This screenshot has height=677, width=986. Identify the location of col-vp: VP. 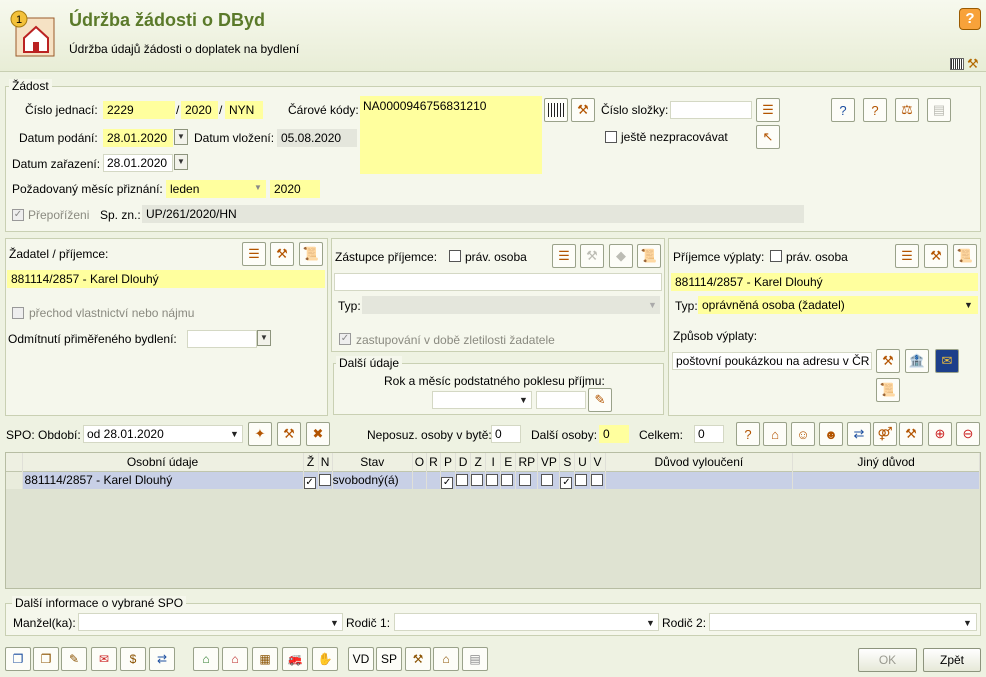
(549, 462).